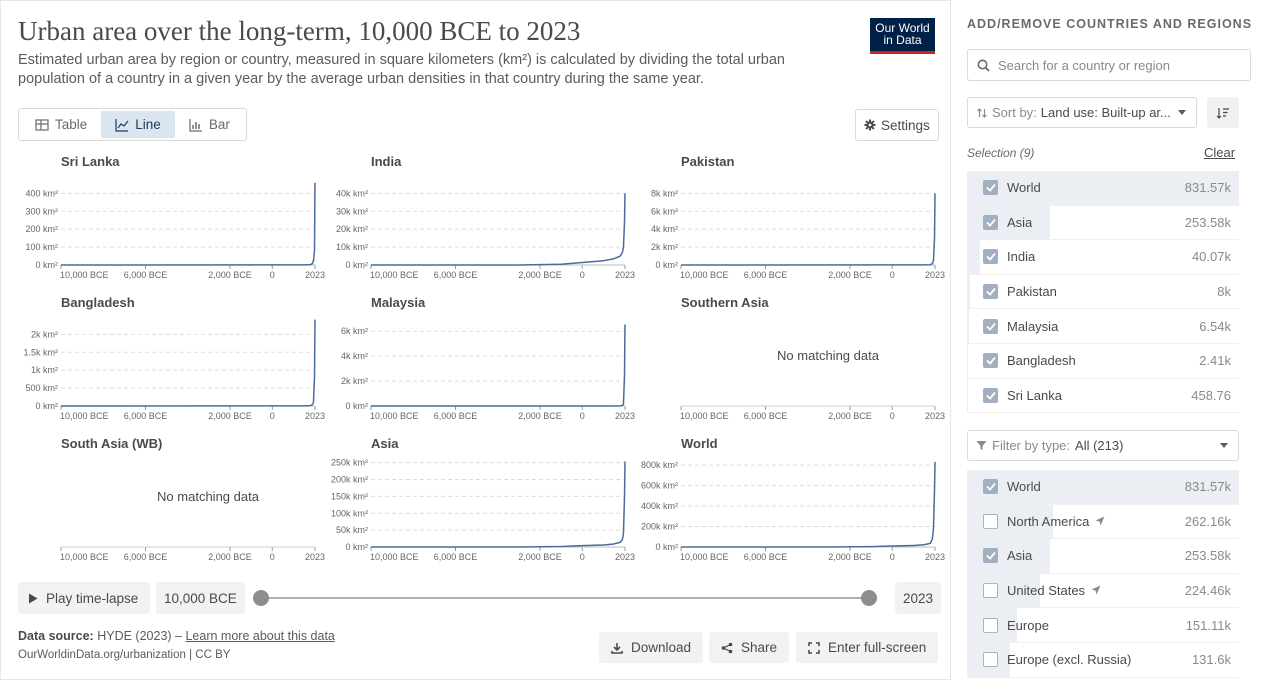 The image size is (1268, 680). Describe the element at coordinates (200, 598) in the screenshot. I see `timeline-start-label: 10,000 BCE` at that location.